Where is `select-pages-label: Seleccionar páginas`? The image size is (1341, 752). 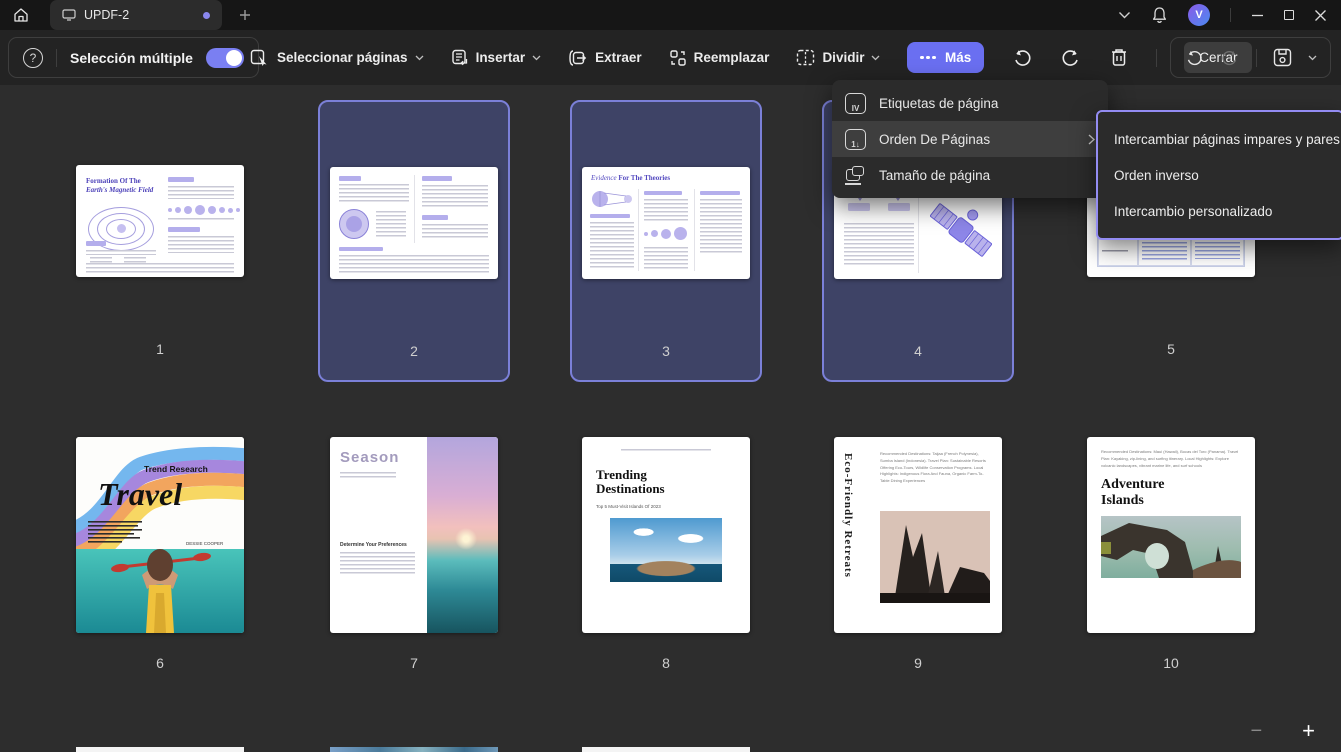
select-pages-label: Seleccionar páginas is located at coordinates (342, 57).